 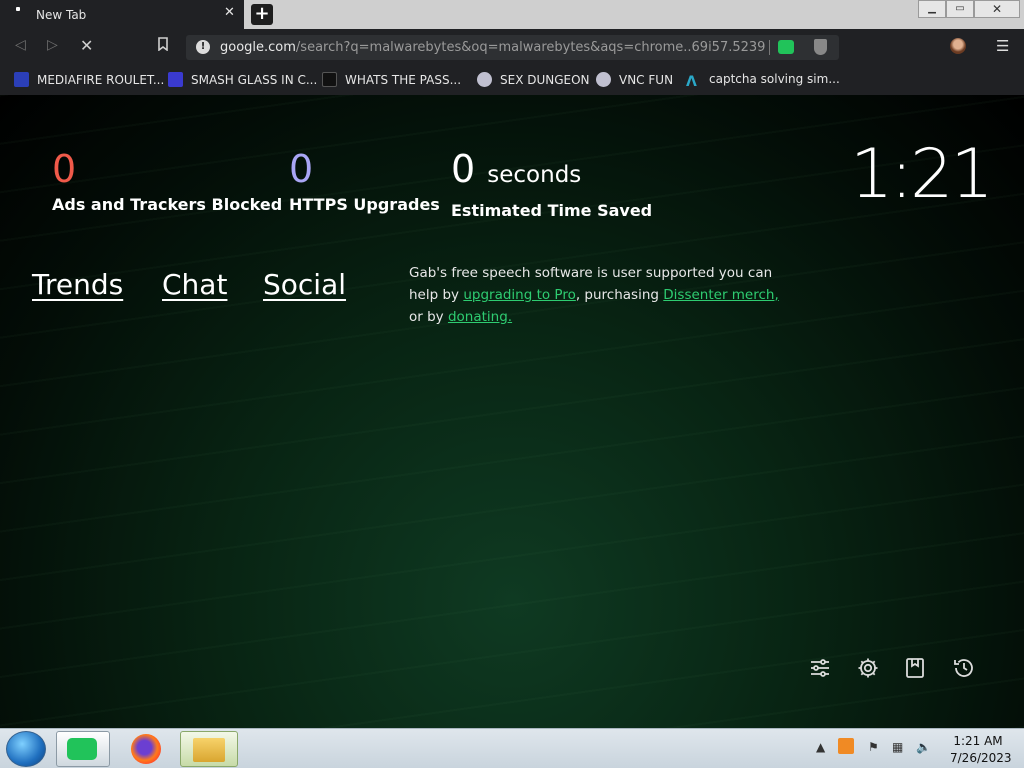 I want to click on stop-loading-icon: ✕, so click(x=86, y=45).